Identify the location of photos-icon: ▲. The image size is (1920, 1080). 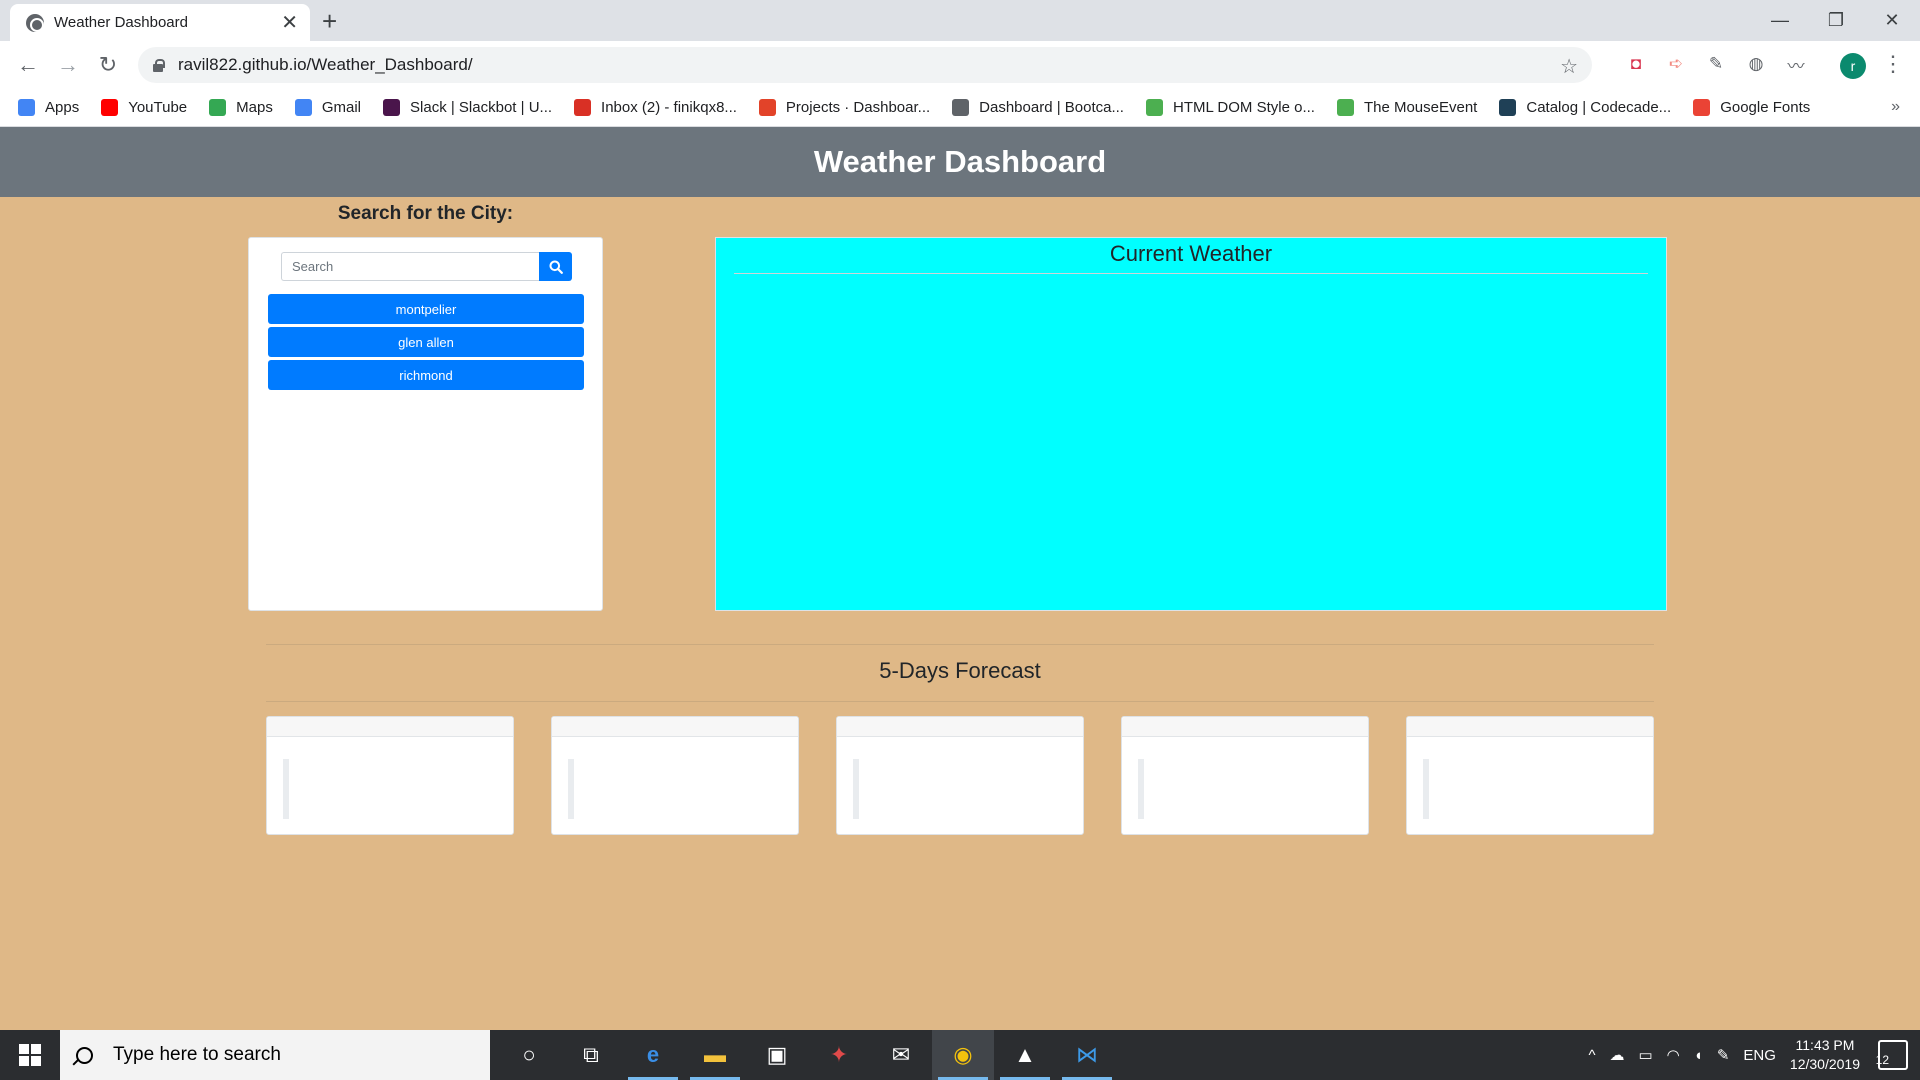
(1025, 1055).